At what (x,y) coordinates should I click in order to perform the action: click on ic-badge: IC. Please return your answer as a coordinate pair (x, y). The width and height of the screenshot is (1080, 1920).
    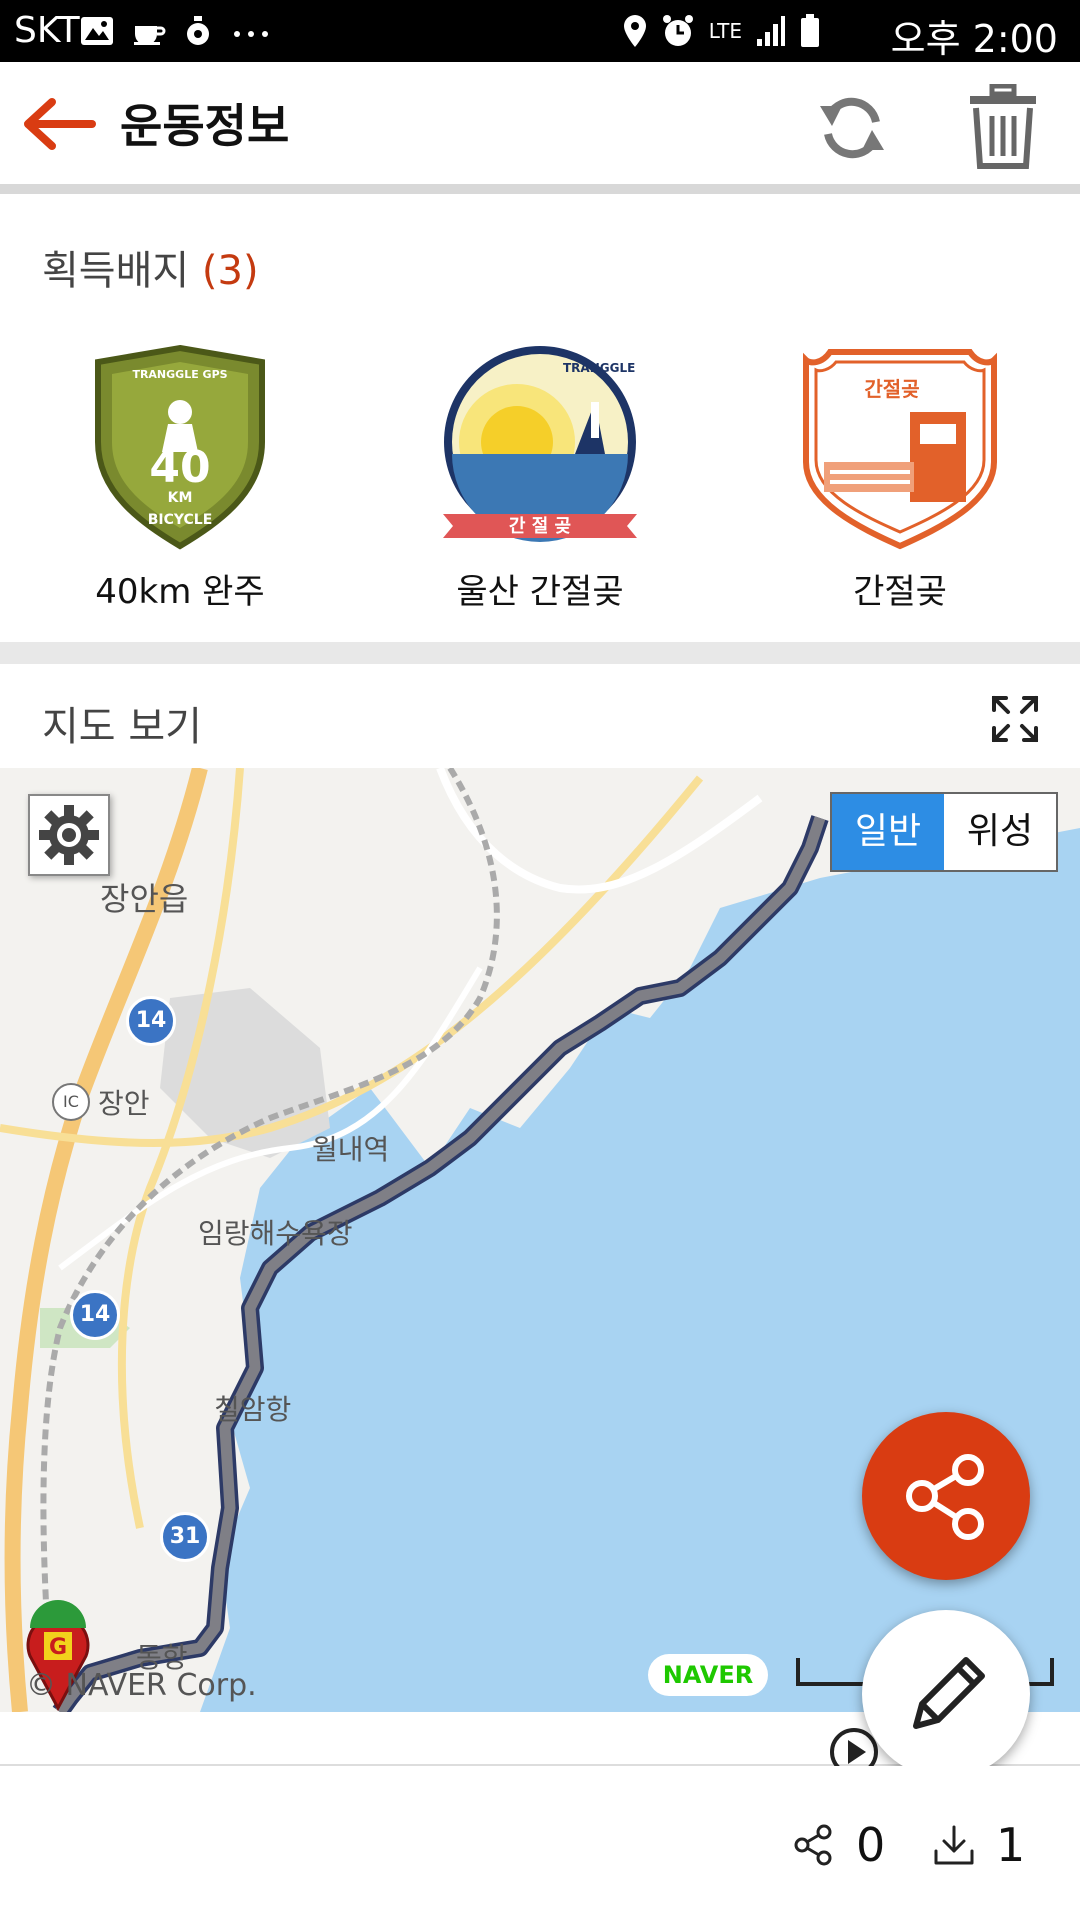
    Looking at the image, I should click on (71, 1102).